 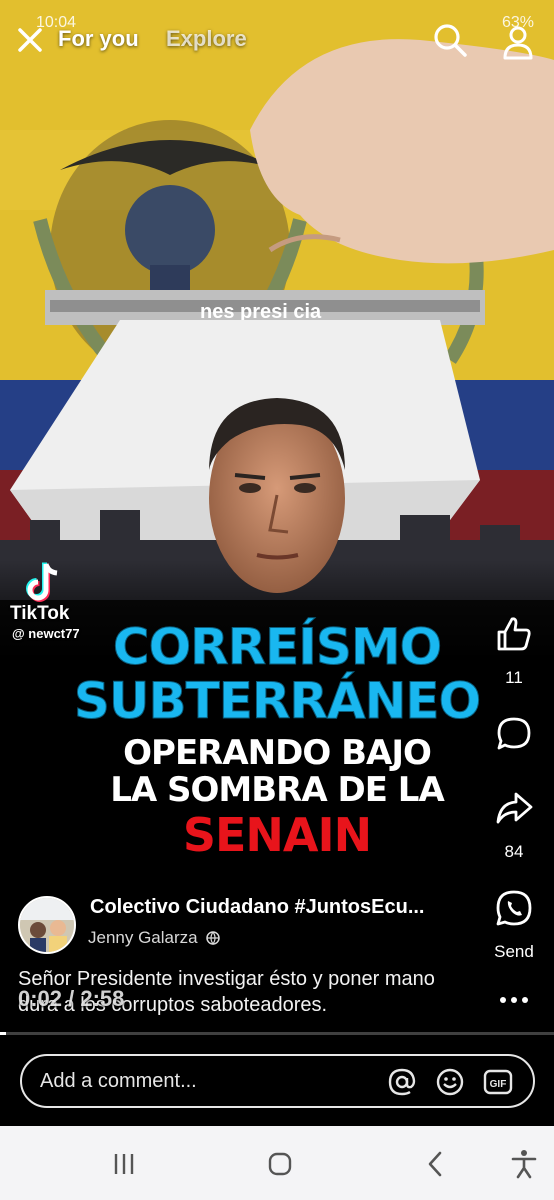 I want to click on search-button, so click(x=450, y=40).